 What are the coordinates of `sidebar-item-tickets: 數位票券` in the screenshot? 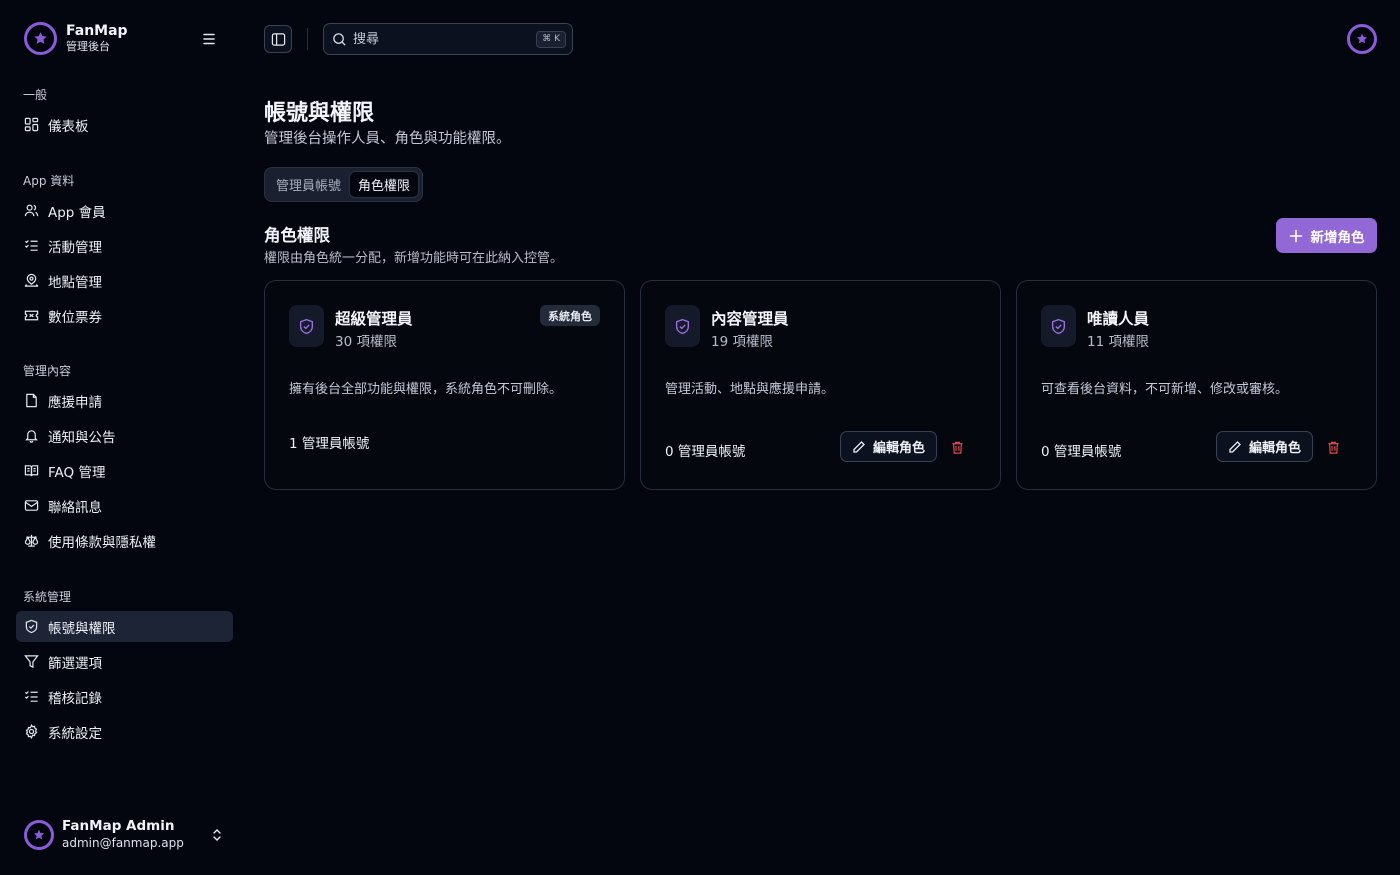 It's located at (124, 315).